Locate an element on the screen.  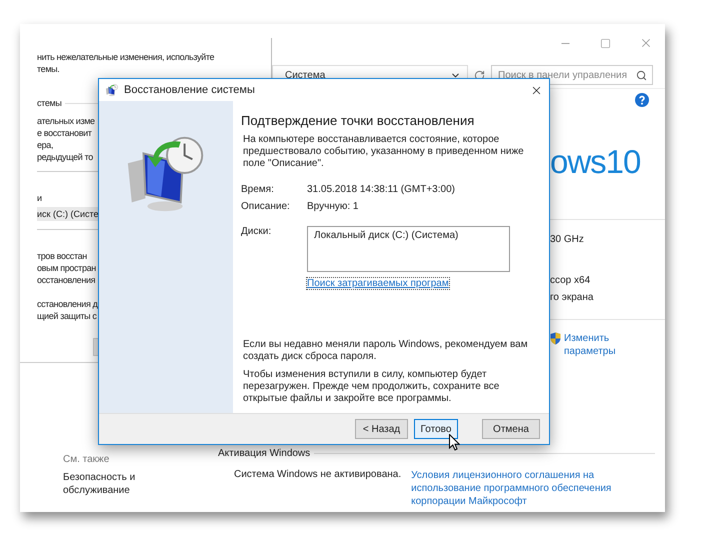
body-text: сстановления д is located at coordinates (67, 304).